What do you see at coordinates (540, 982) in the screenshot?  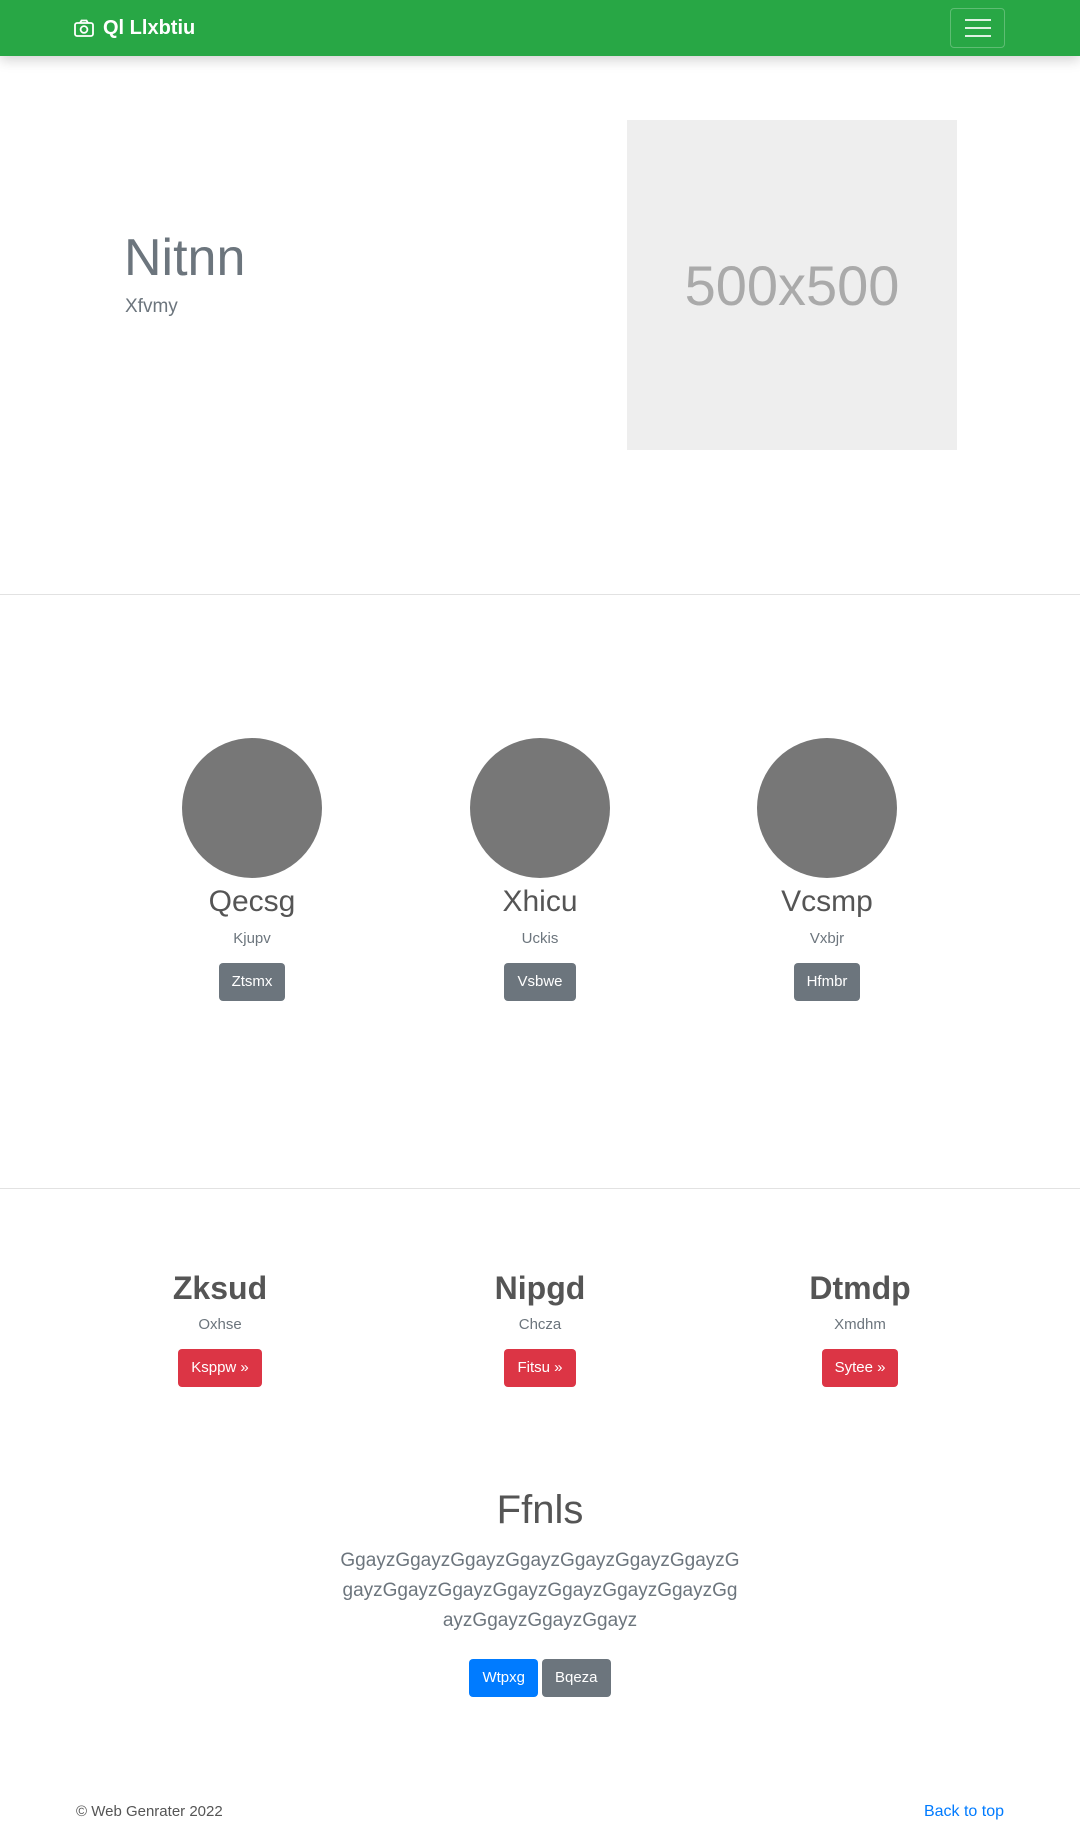 I see `team-button: Vsbwe` at bounding box center [540, 982].